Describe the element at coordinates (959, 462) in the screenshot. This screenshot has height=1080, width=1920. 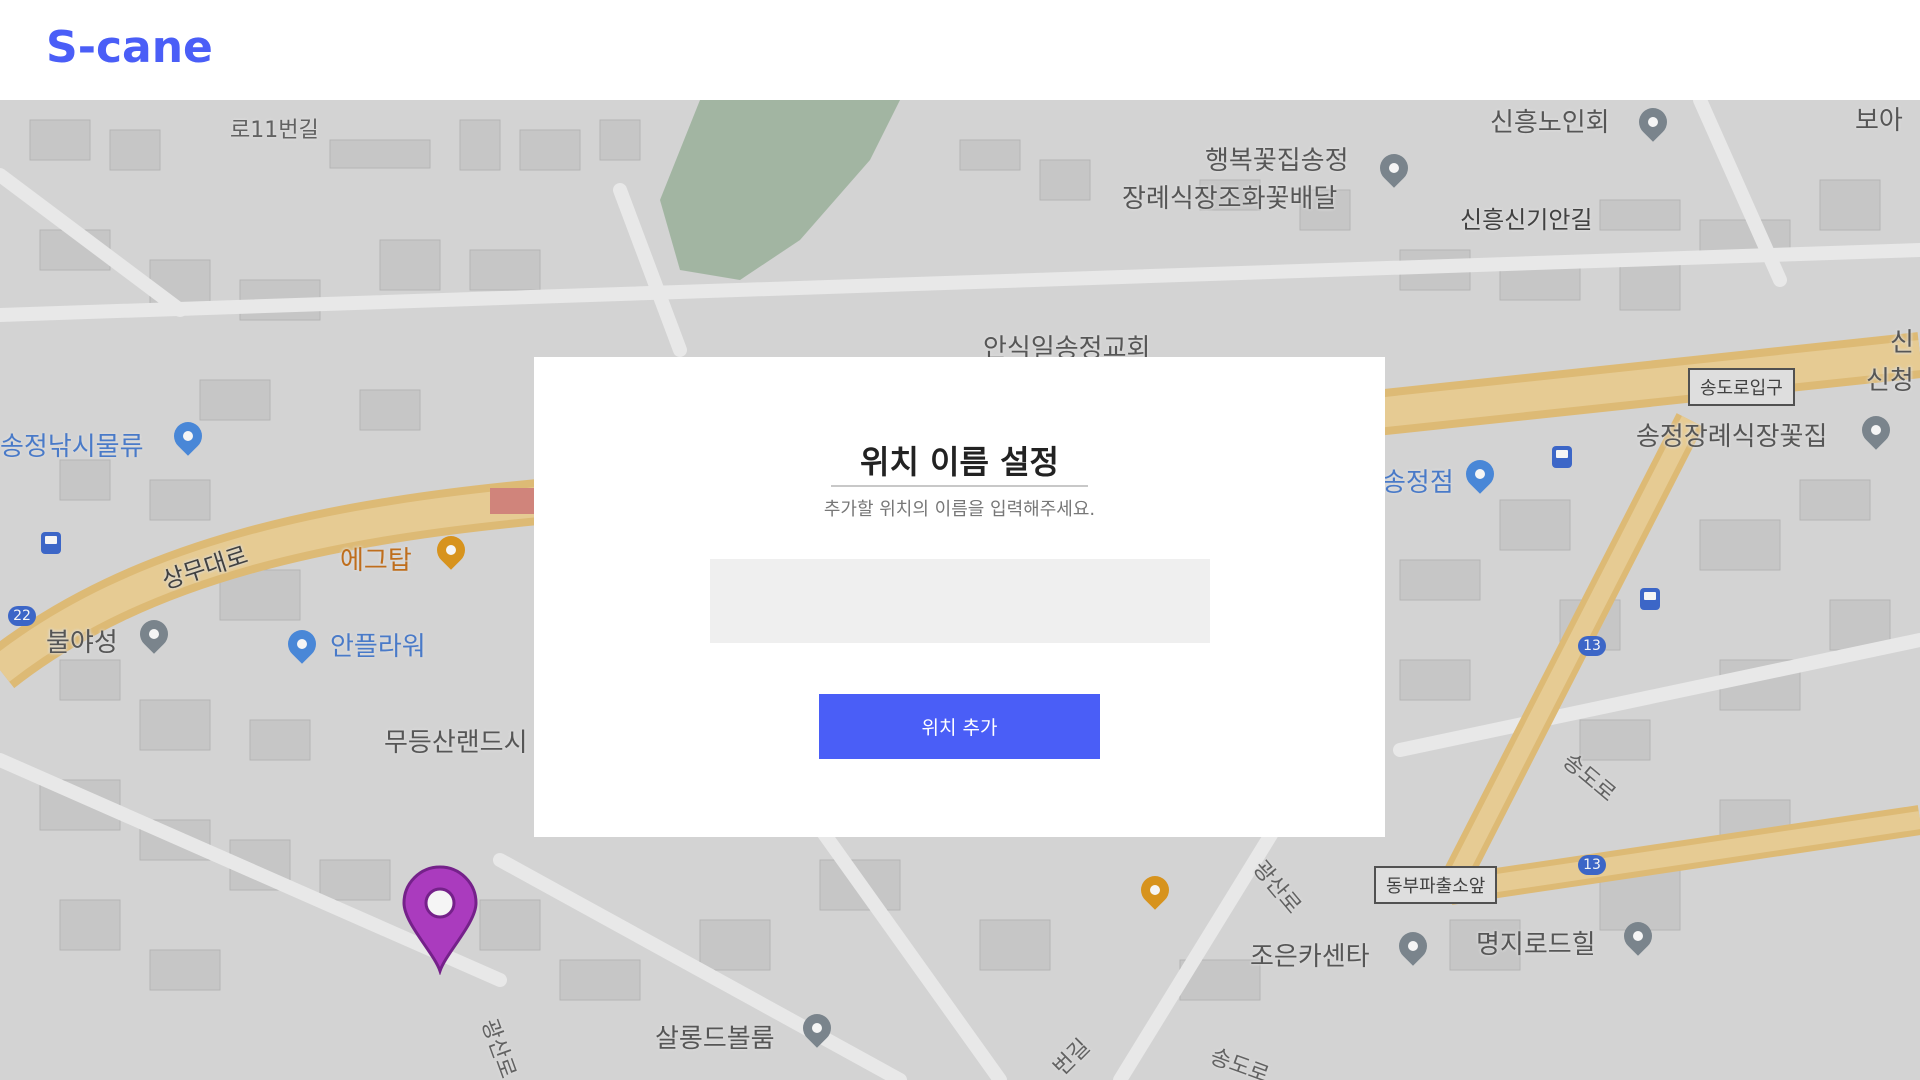
I see `dialog-title: 위치 이름 설정` at that location.